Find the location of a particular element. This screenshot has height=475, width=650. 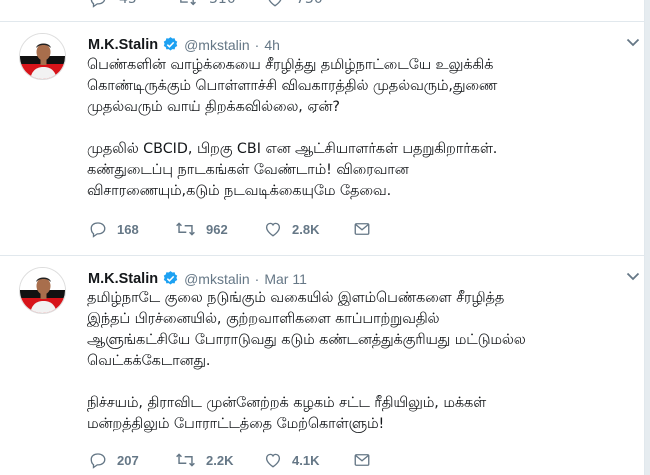

retweet-button: 310 is located at coordinates (206, 4).